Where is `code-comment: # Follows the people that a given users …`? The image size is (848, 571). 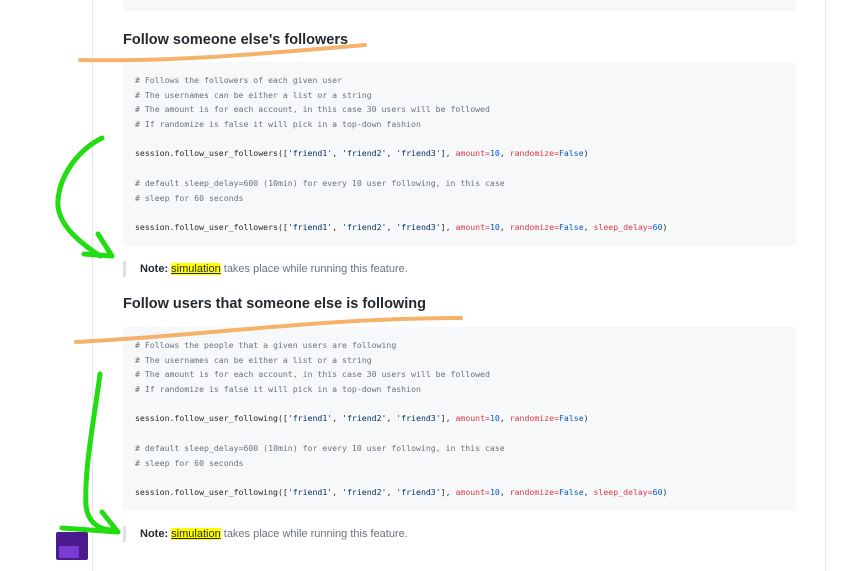 code-comment: # Follows the people that a given users … is located at coordinates (266, 345).